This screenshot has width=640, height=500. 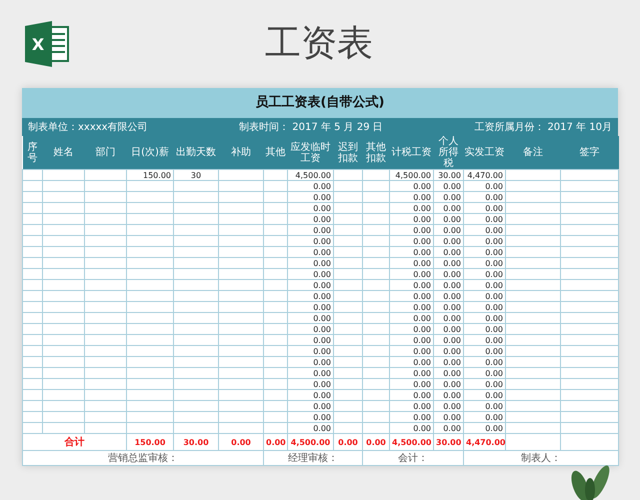 I want to click on column-header: 日(次)薪, so click(x=150, y=153).